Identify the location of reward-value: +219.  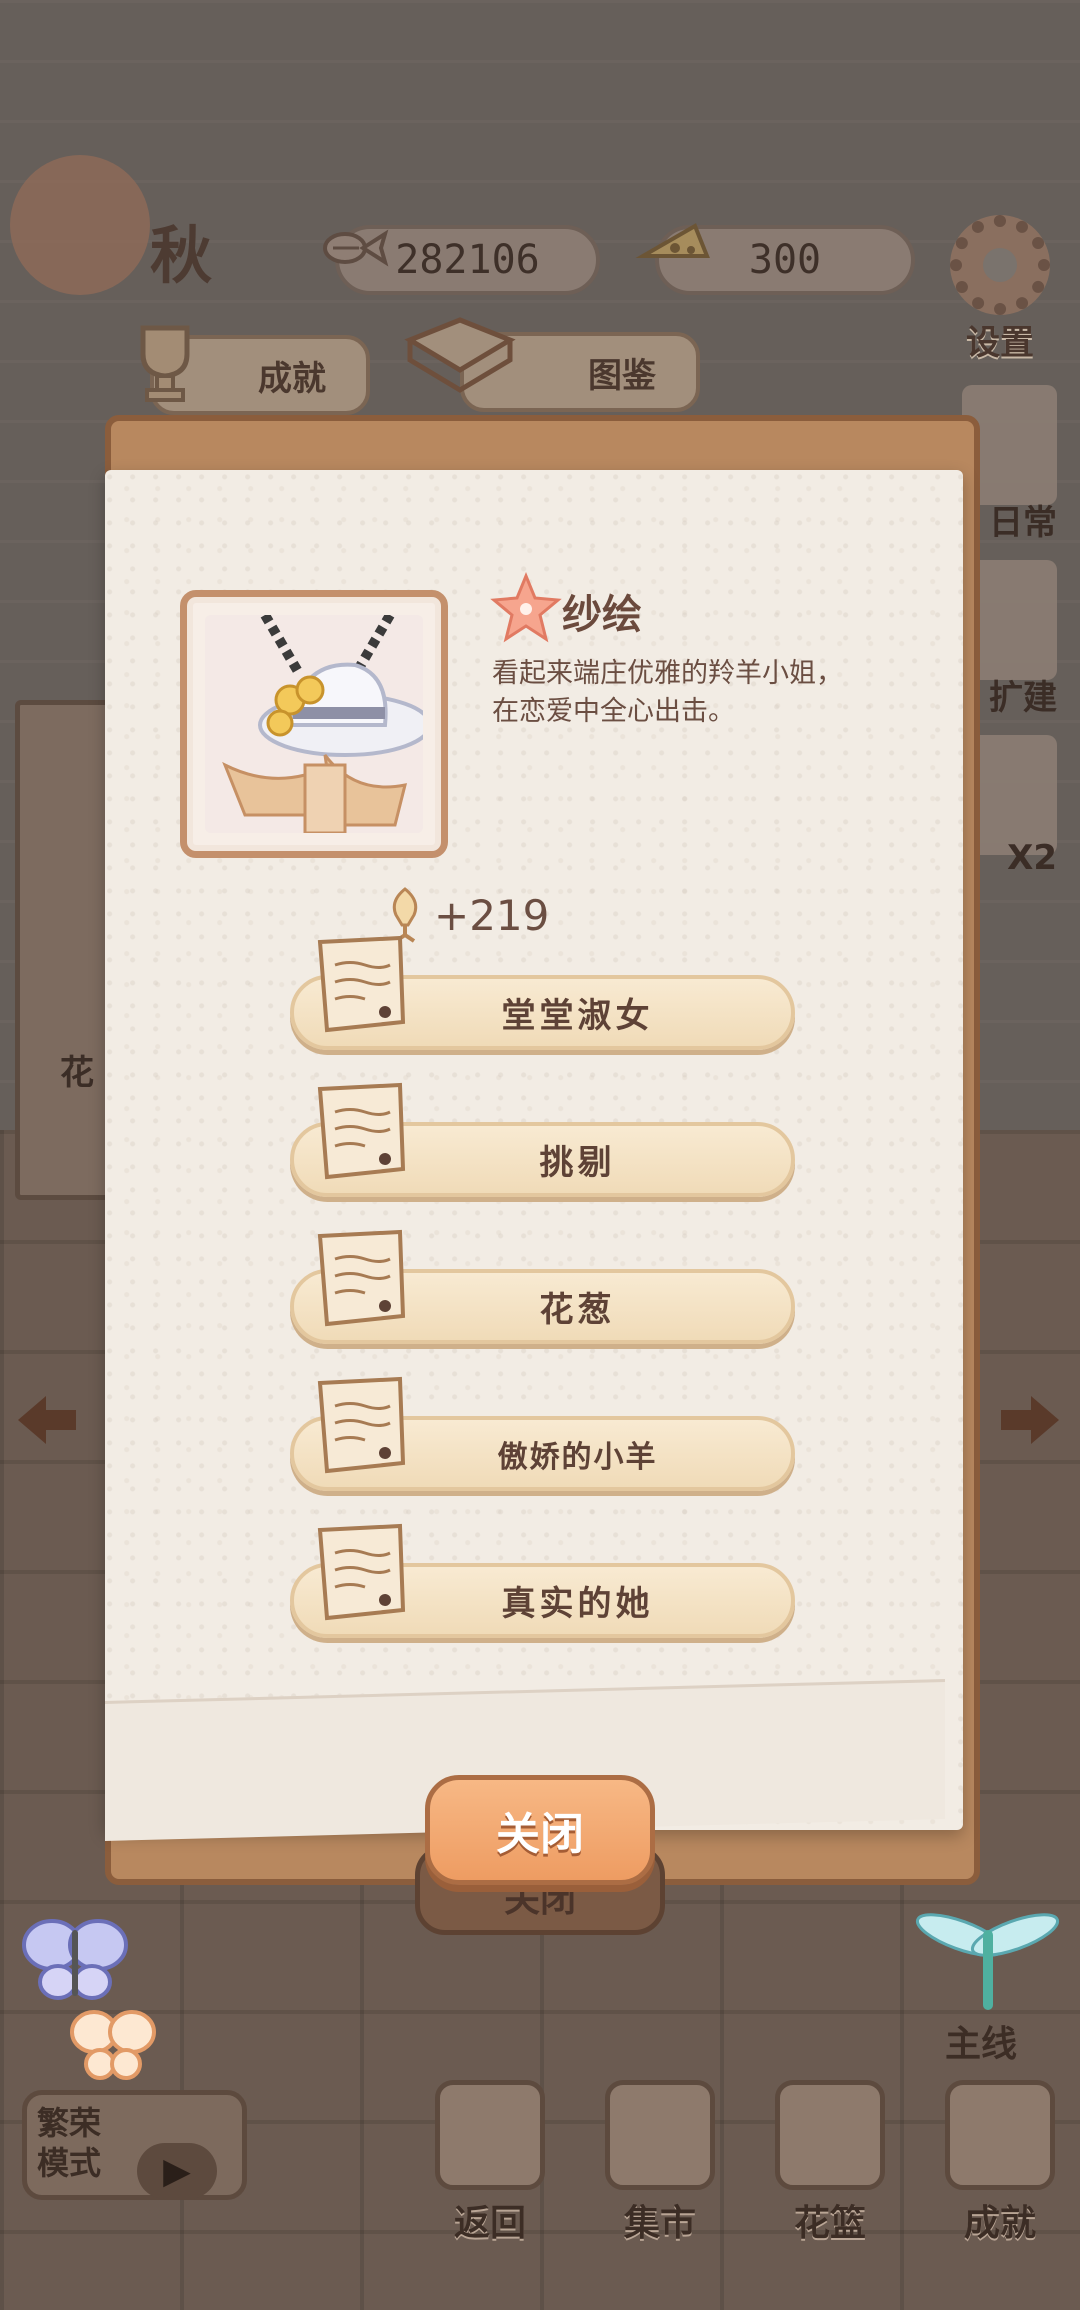
(492, 915).